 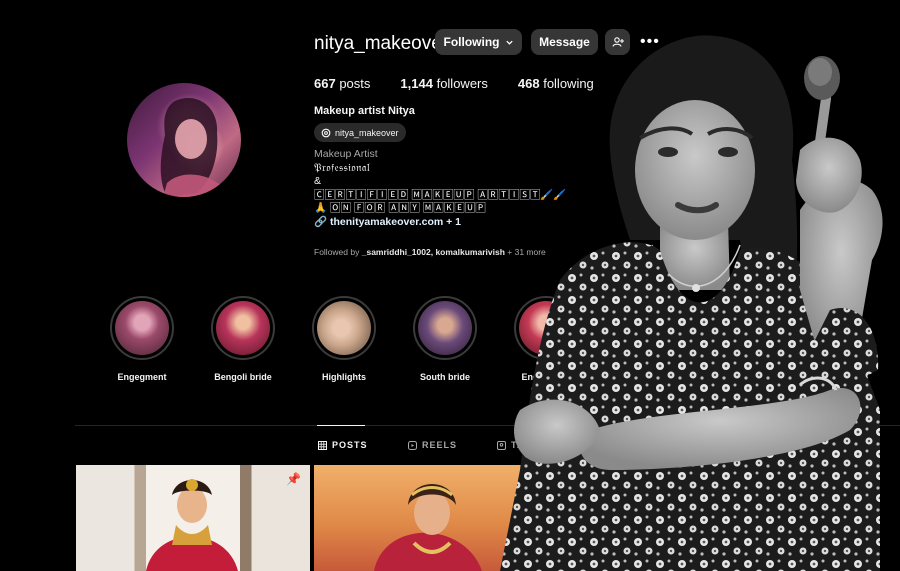 What do you see at coordinates (341, 425) in the screenshot?
I see `active-tab-indicator` at bounding box center [341, 425].